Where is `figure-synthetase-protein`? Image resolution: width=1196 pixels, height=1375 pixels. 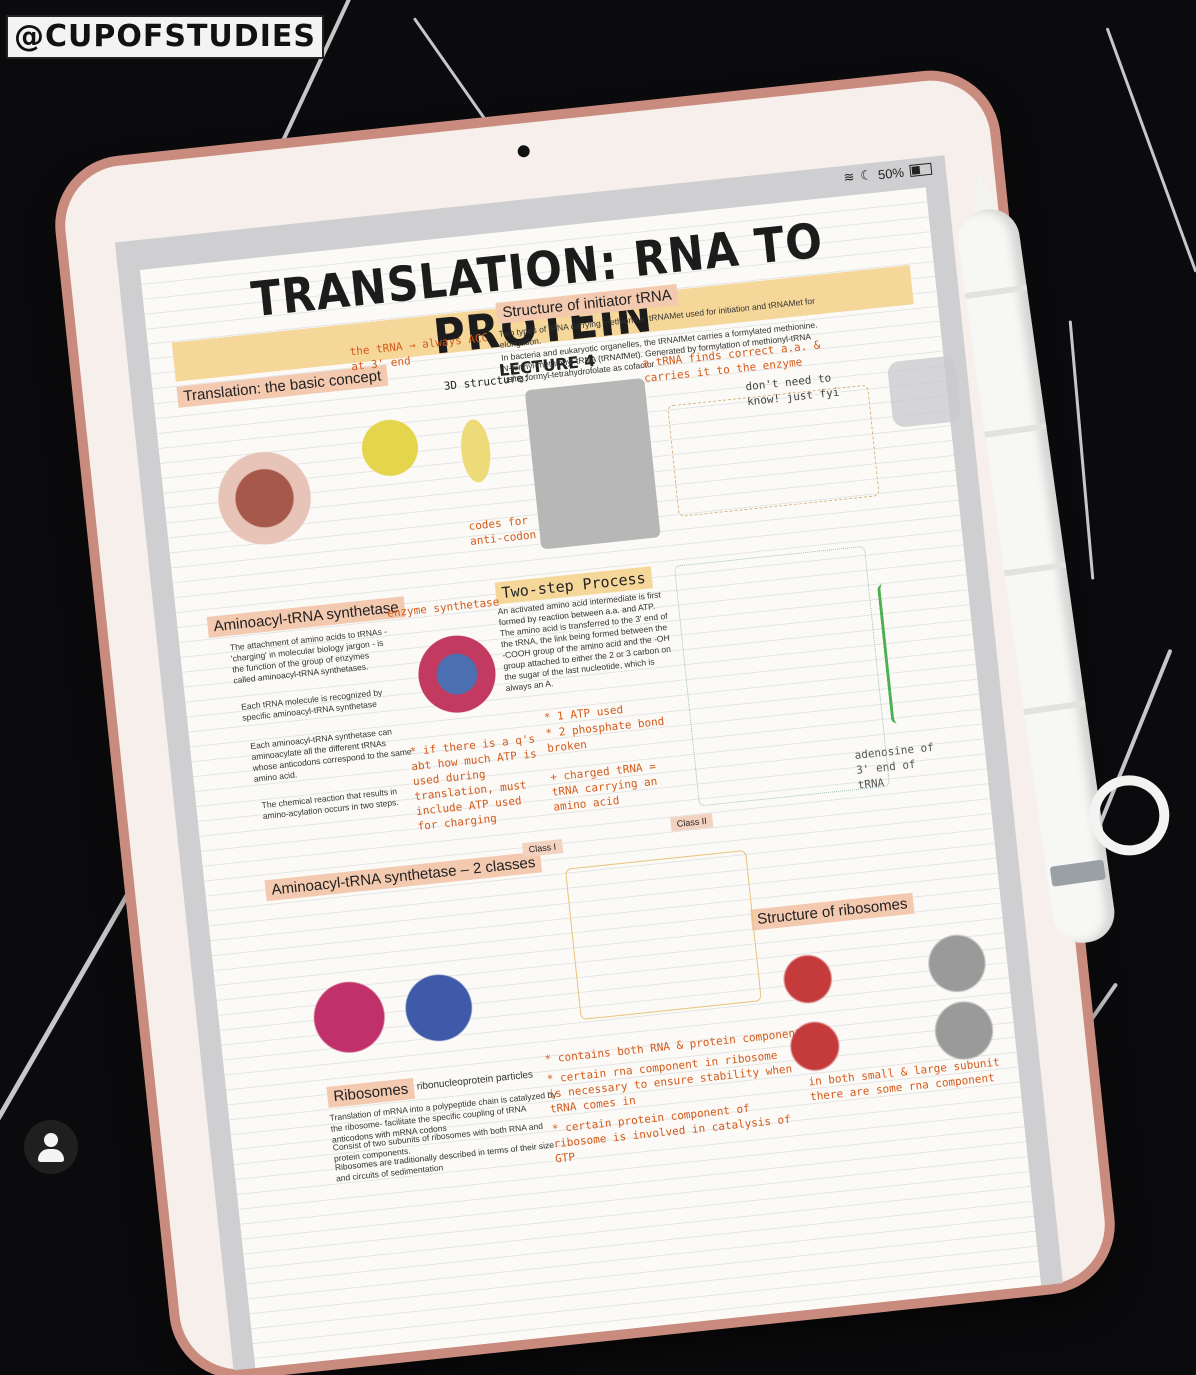
figure-synthetase-protein is located at coordinates (469, 672).